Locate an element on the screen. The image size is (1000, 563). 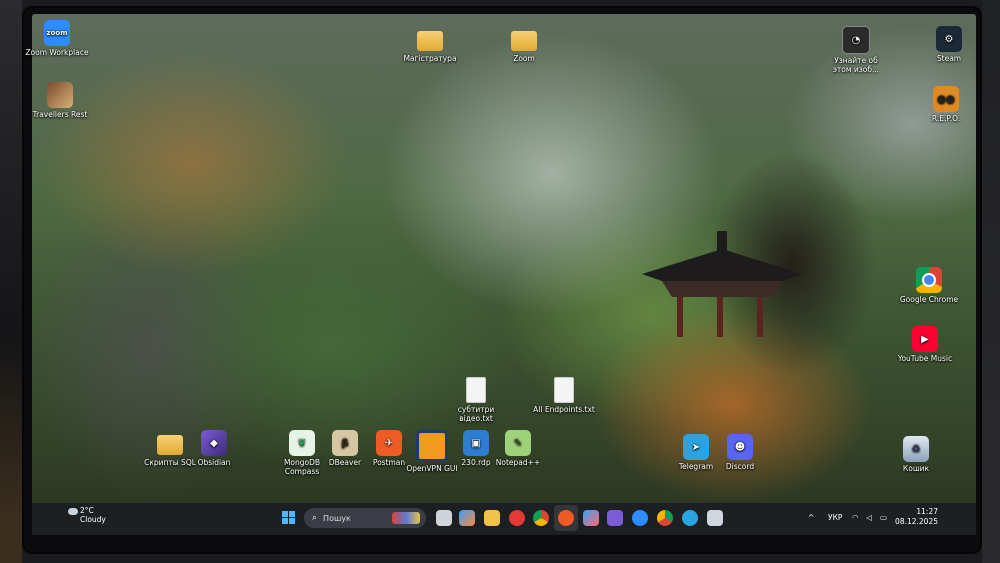
clock-time: 11:27 is located at coordinates (927, 511).